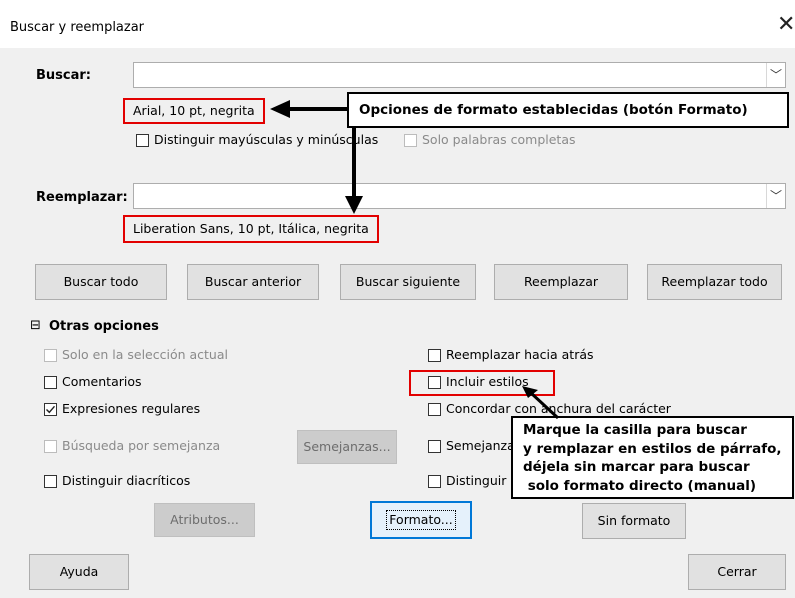  I want to click on similarity-checkbox, so click(434, 446).